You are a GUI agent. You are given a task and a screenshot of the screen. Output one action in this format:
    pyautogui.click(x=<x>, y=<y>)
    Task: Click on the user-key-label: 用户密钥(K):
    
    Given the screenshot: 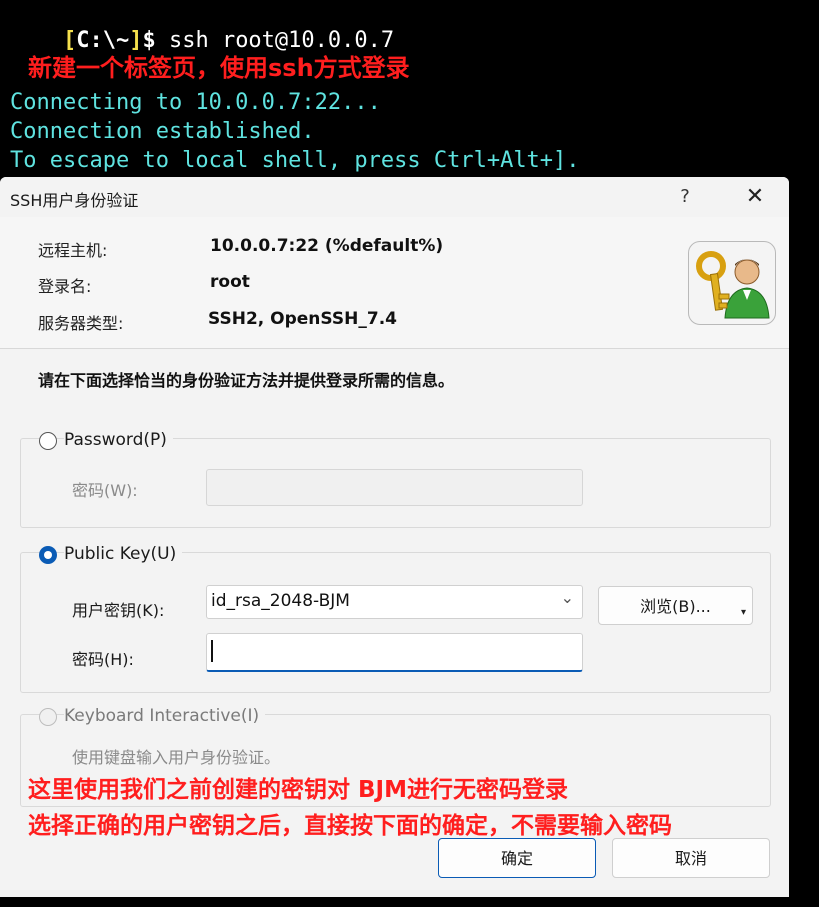 What is the action you would take?
    pyautogui.click(x=118, y=610)
    